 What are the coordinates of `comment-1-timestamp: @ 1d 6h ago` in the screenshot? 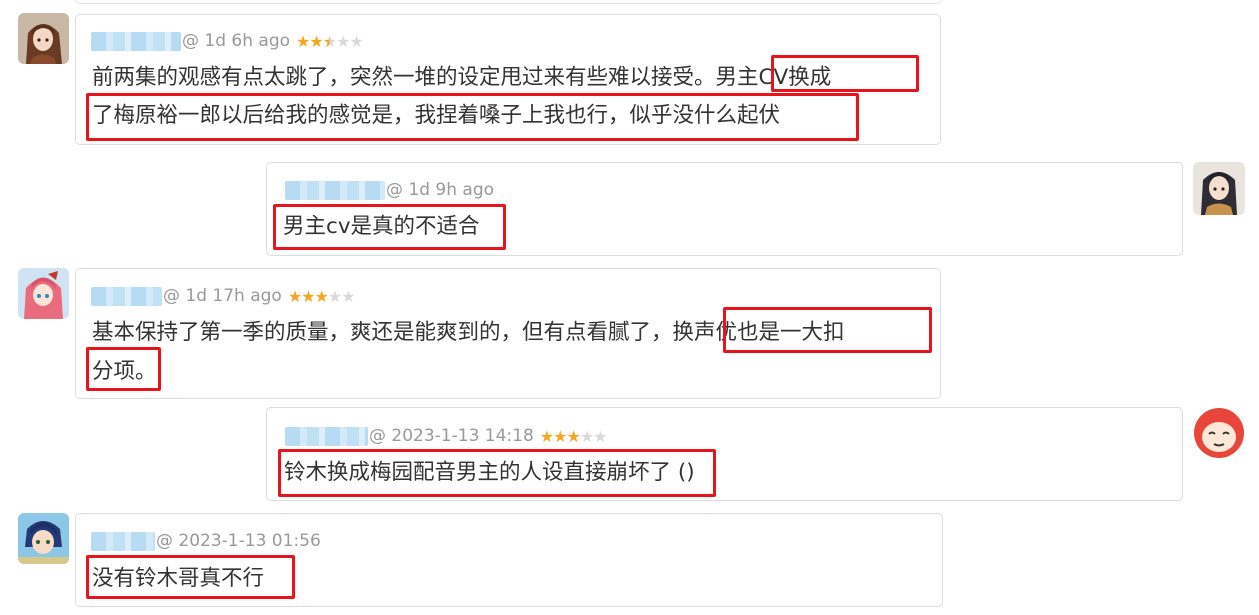 It's located at (236, 41).